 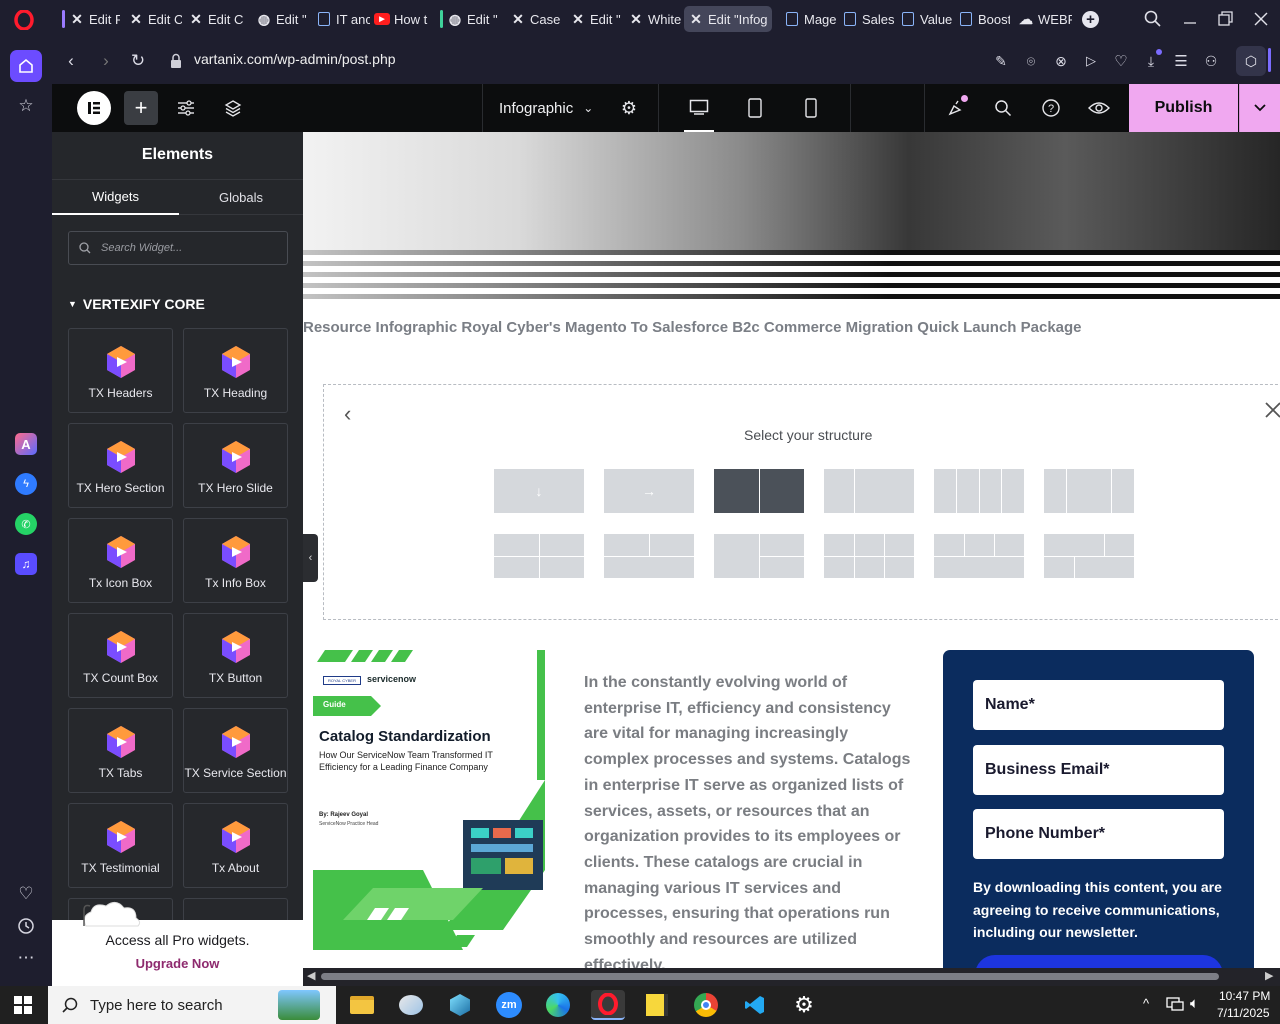 What do you see at coordinates (26, 66) in the screenshot?
I see `home-icon` at bounding box center [26, 66].